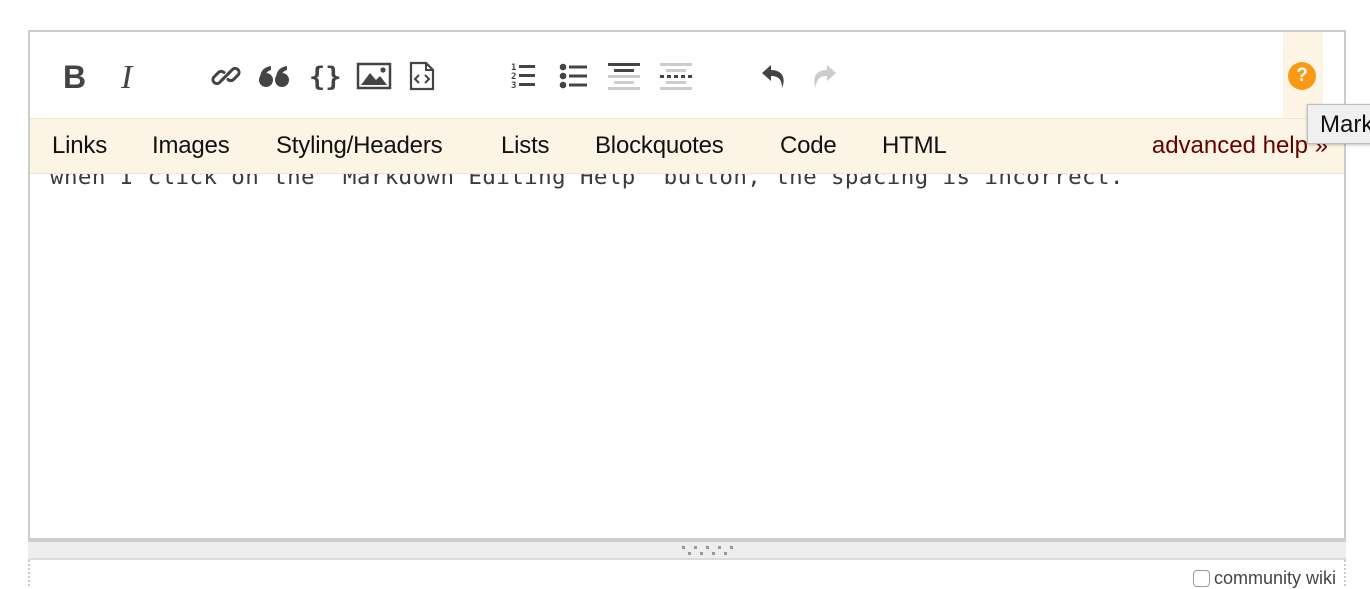  I want to click on numbered-list-icon: 123, so click(523, 77).